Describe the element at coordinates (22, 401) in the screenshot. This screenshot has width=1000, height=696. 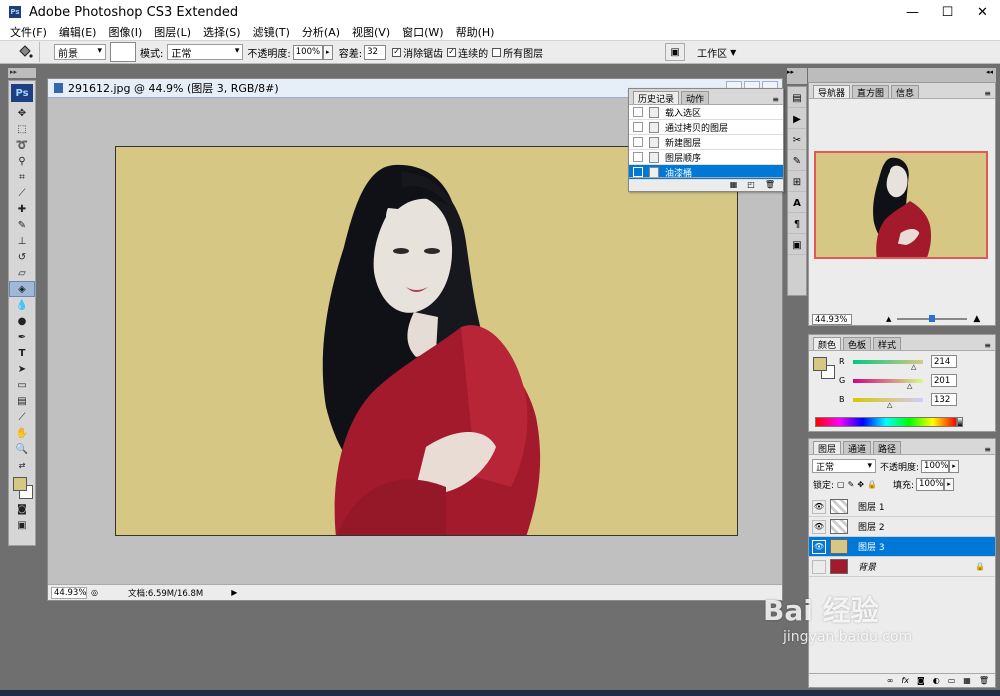
I see `notes-tool-icon: ▤` at that location.